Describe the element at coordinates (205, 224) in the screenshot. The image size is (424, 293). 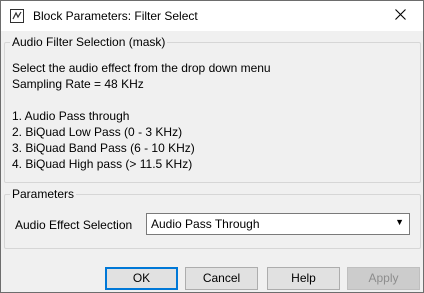
I see `audio-effect-value: Audio Pass Through` at that location.